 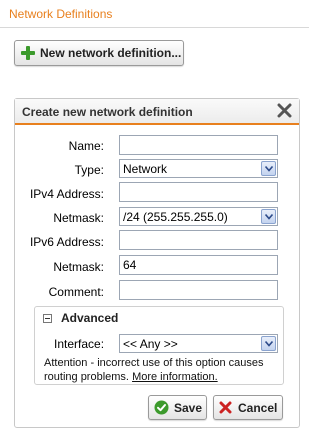 What do you see at coordinates (198, 290) in the screenshot?
I see `comment-input` at bounding box center [198, 290].